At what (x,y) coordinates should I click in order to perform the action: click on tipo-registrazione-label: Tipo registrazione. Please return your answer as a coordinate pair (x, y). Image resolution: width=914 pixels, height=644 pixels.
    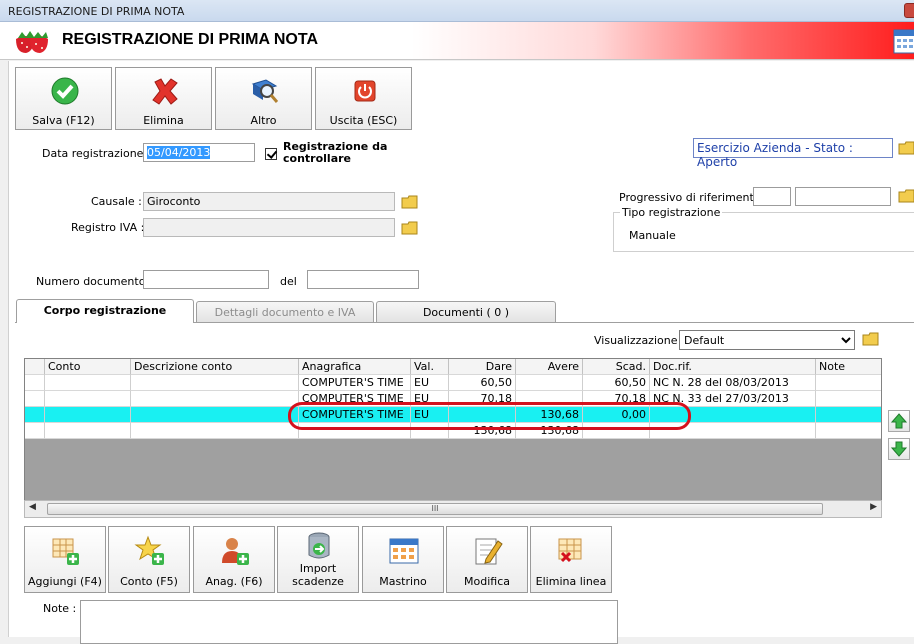
    Looking at the image, I should click on (671, 212).